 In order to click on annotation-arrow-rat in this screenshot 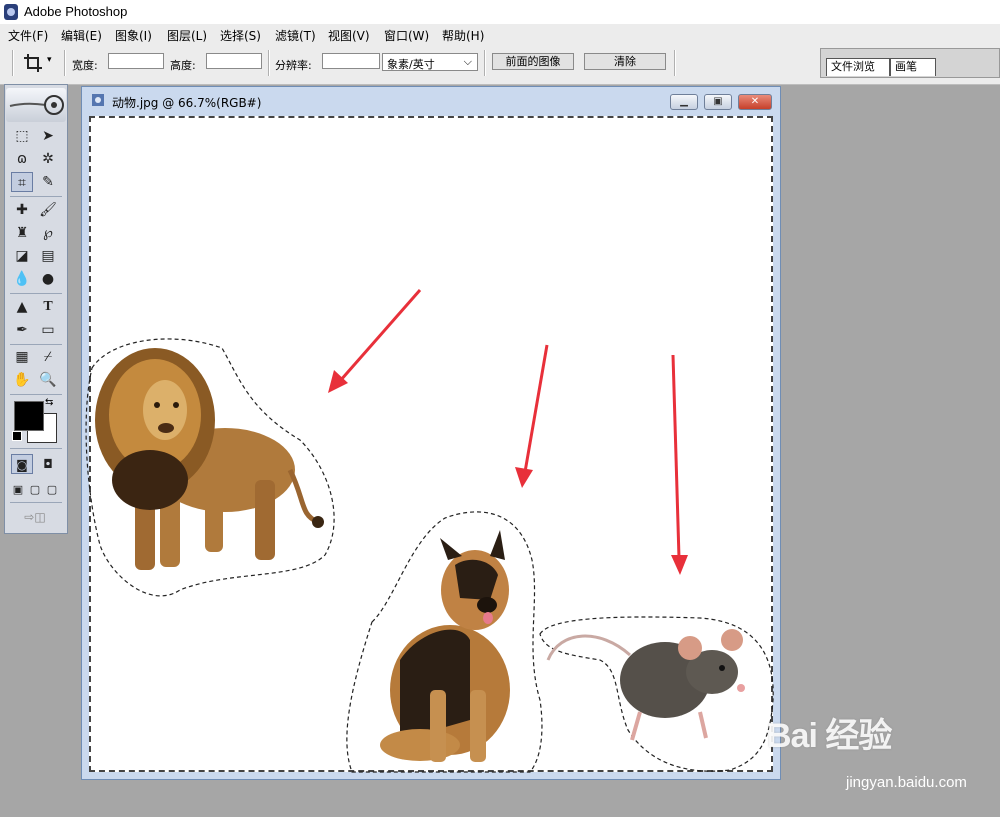, I will do `click(679, 464)`.